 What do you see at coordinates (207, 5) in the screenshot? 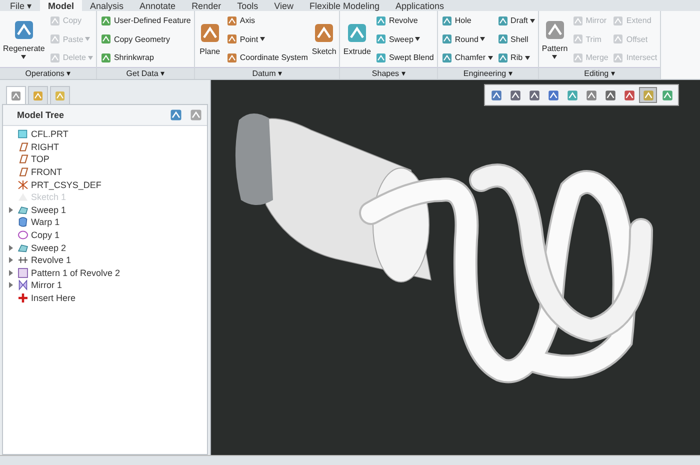
I see `ribbon-tab: Render` at bounding box center [207, 5].